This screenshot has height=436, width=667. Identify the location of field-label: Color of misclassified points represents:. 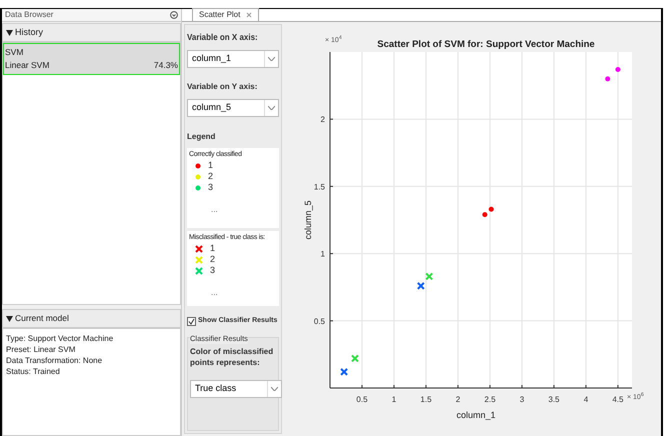
(232, 357).